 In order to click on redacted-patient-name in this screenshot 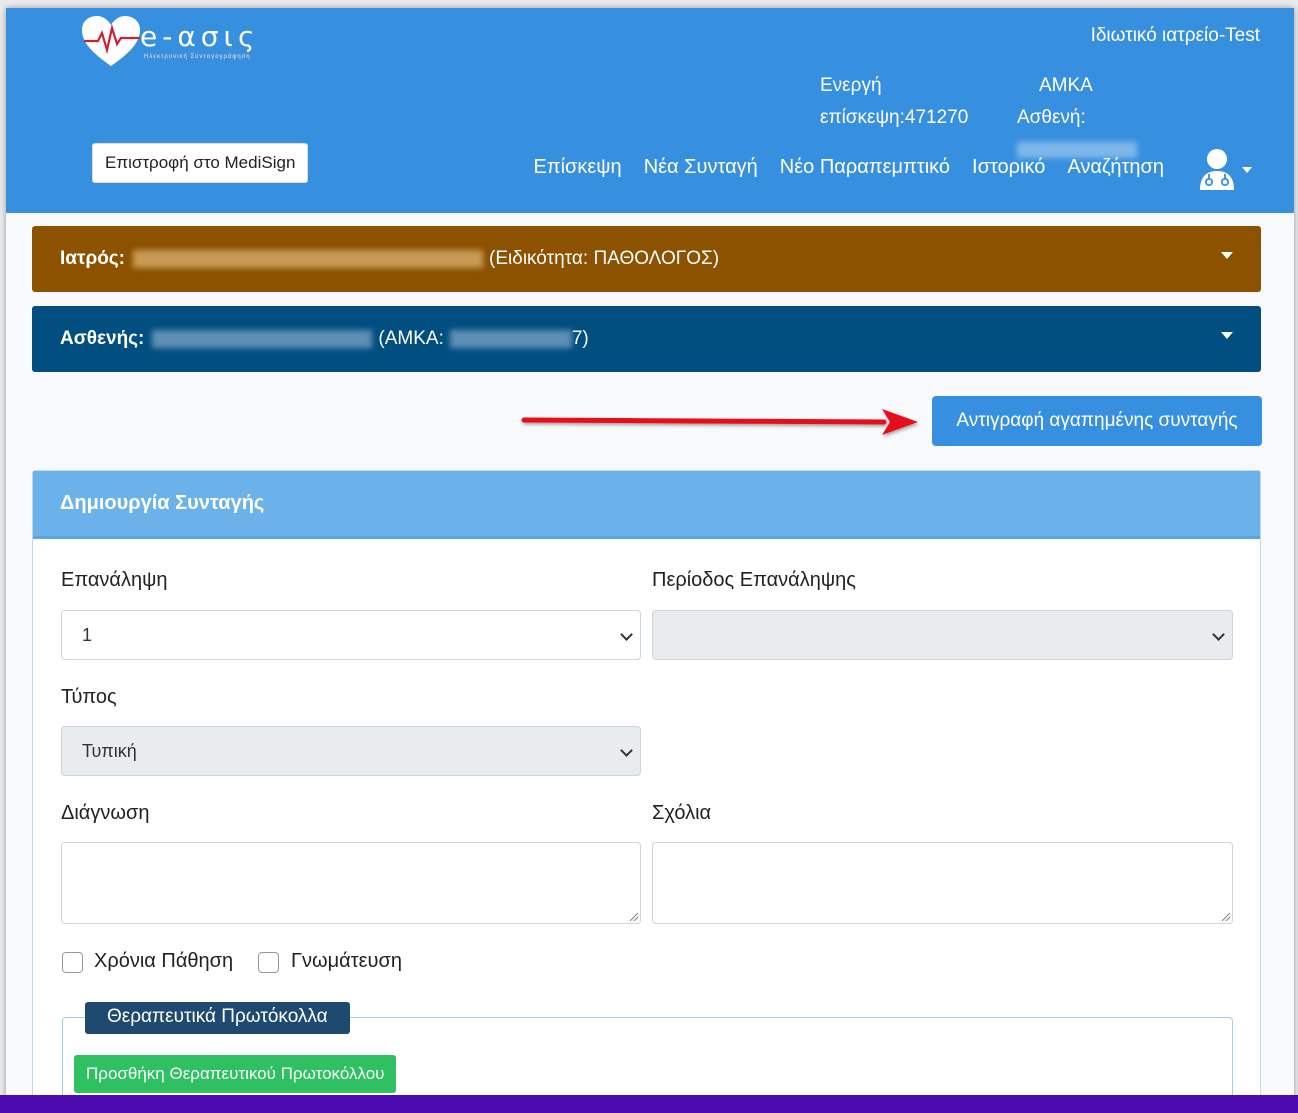, I will do `click(262, 339)`.